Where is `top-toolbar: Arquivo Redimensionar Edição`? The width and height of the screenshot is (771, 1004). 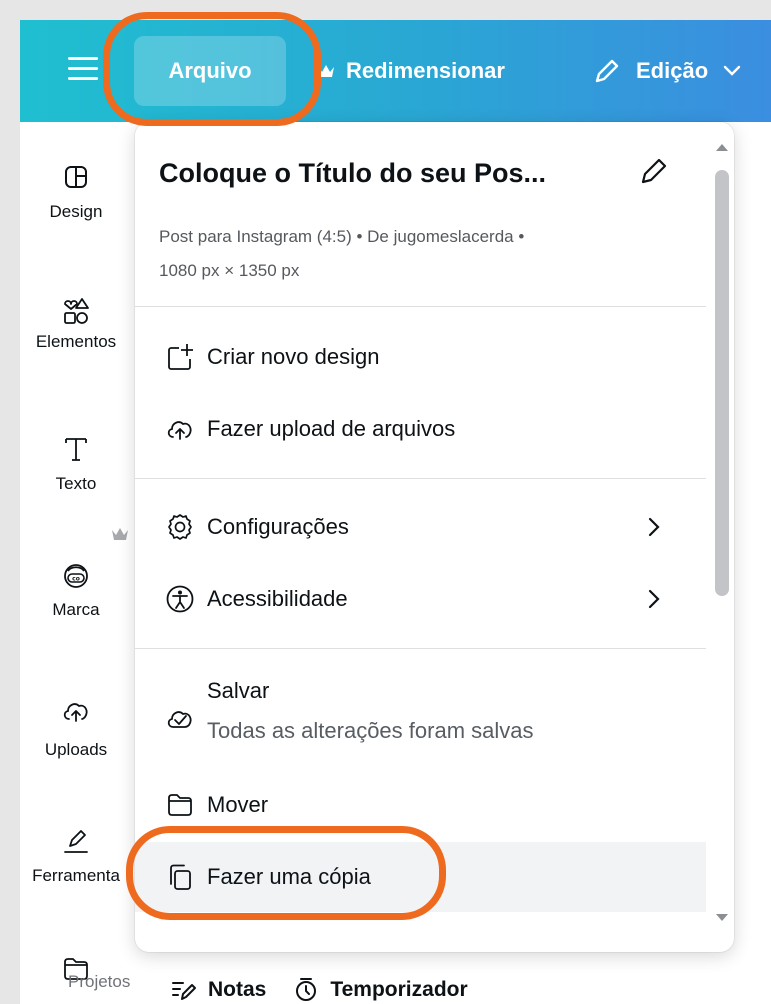 top-toolbar: Arquivo Redimensionar Edição is located at coordinates (395, 71).